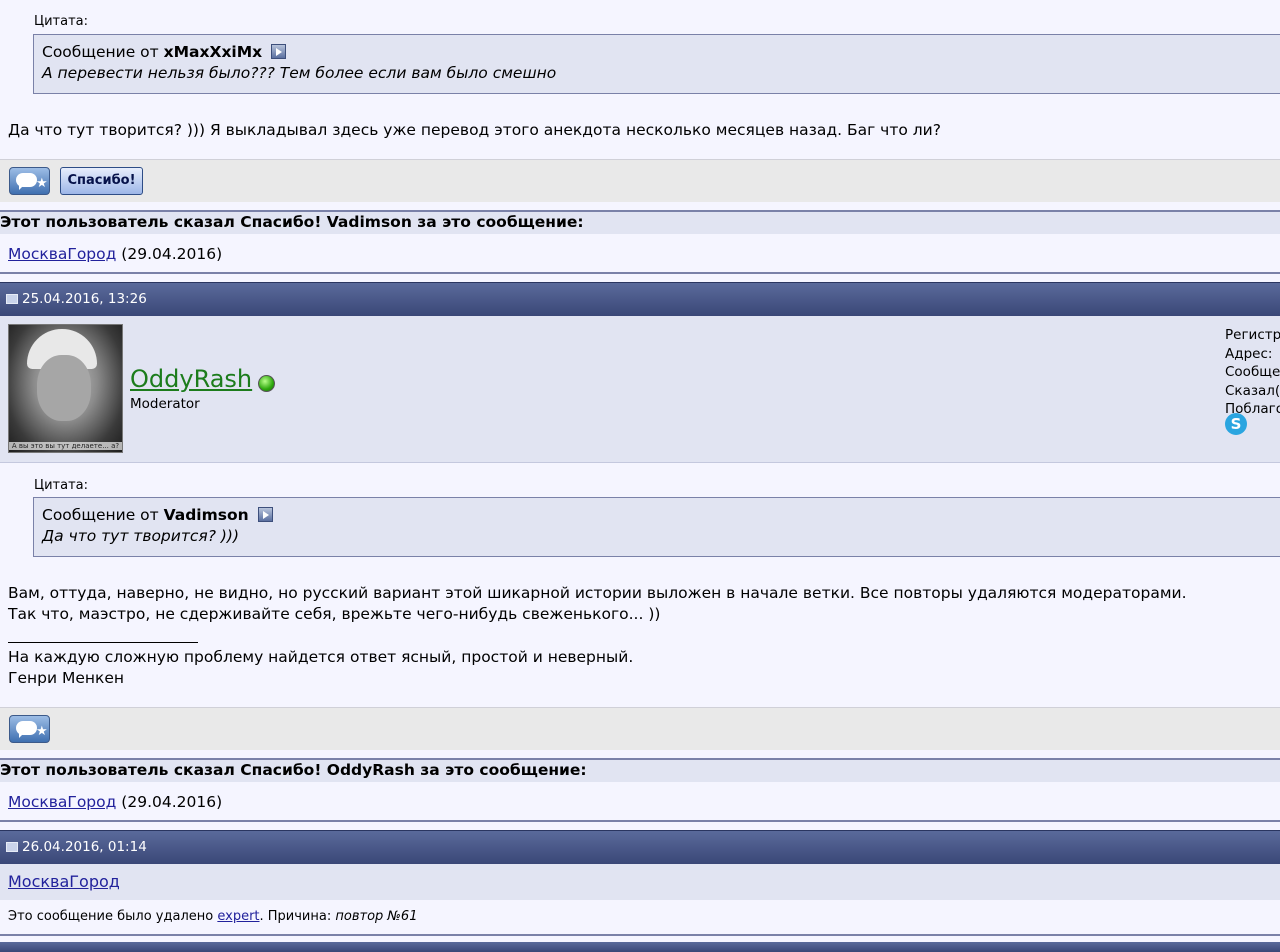 The image size is (1280, 952). What do you see at coordinates (103, 642) in the screenshot?
I see `signature-divider` at bounding box center [103, 642].